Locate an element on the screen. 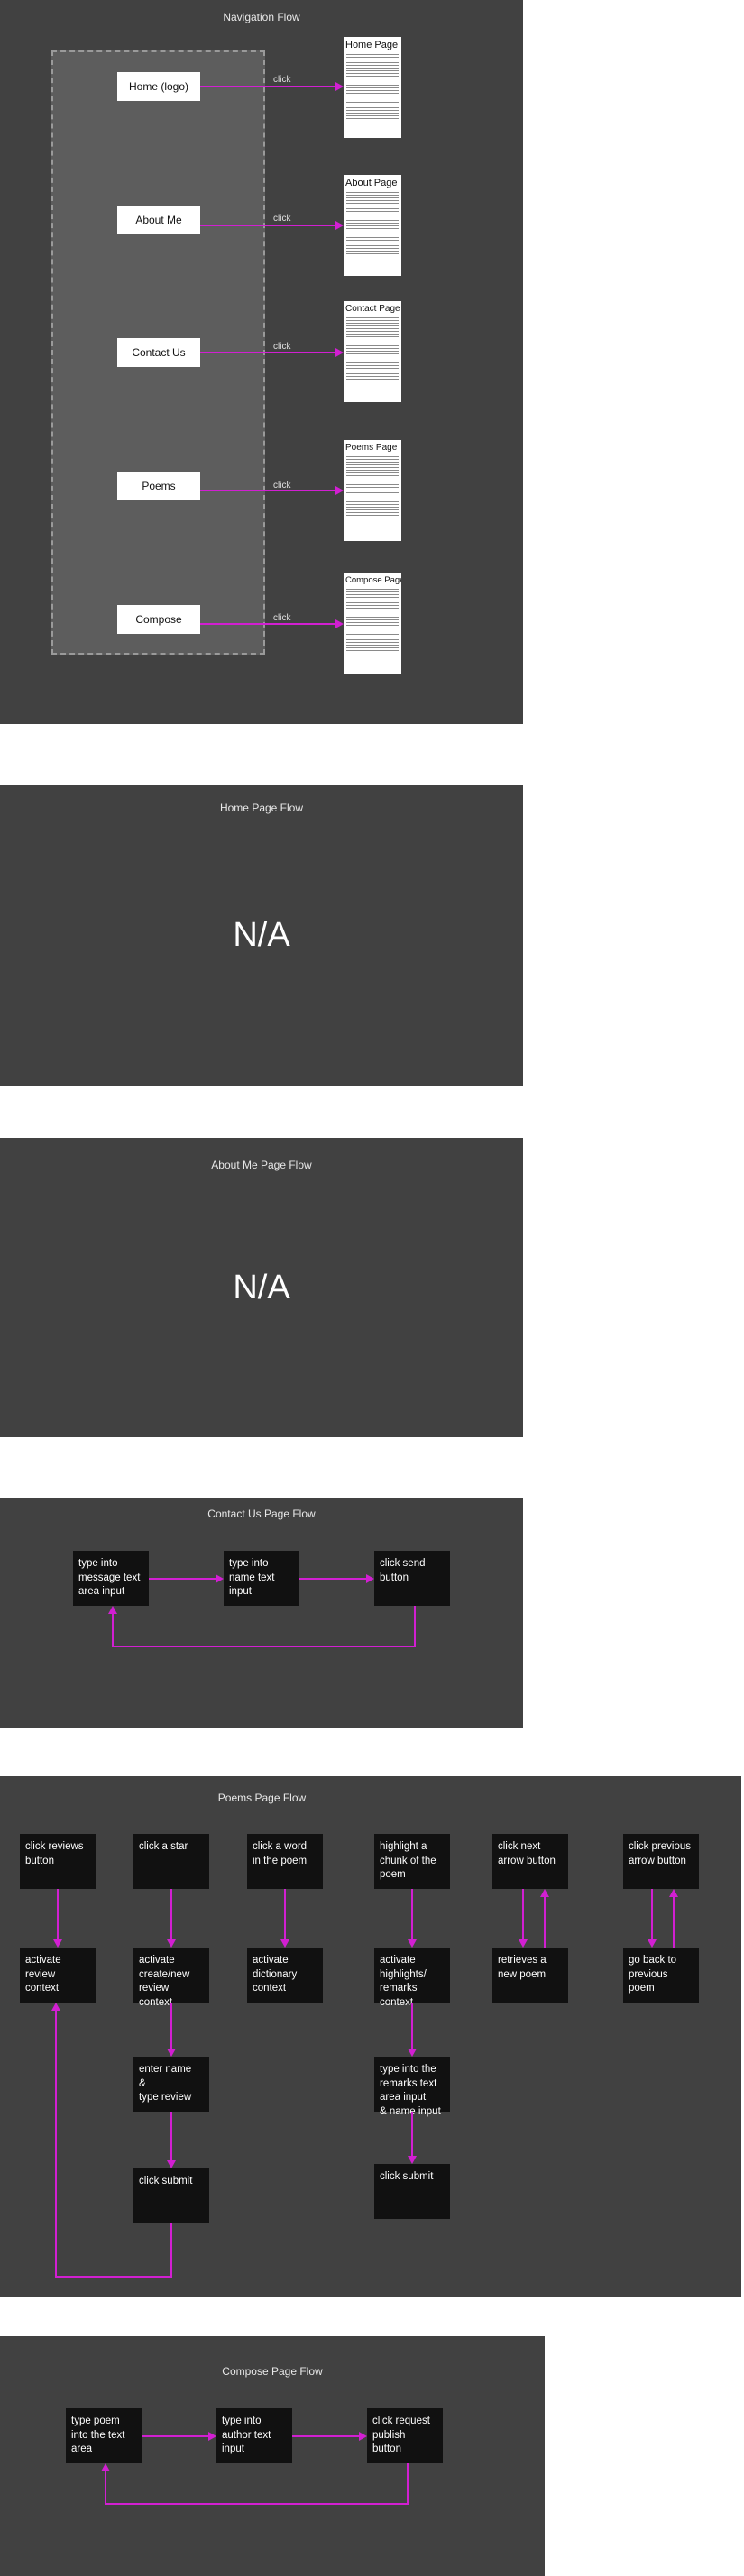  compose-arrows is located at coordinates (255, 2468).